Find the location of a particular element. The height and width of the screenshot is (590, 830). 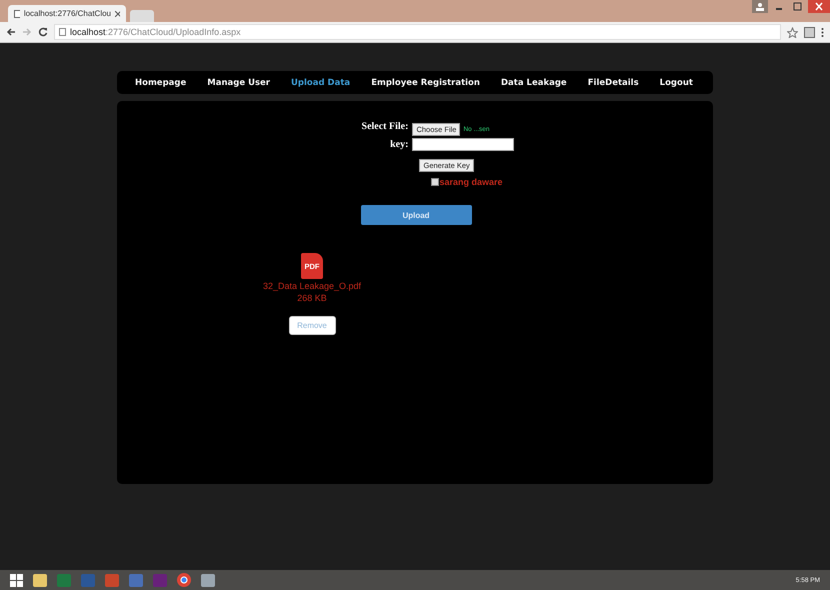

file-name: 32_Data Leakage_O.pdf is located at coordinates (312, 286).